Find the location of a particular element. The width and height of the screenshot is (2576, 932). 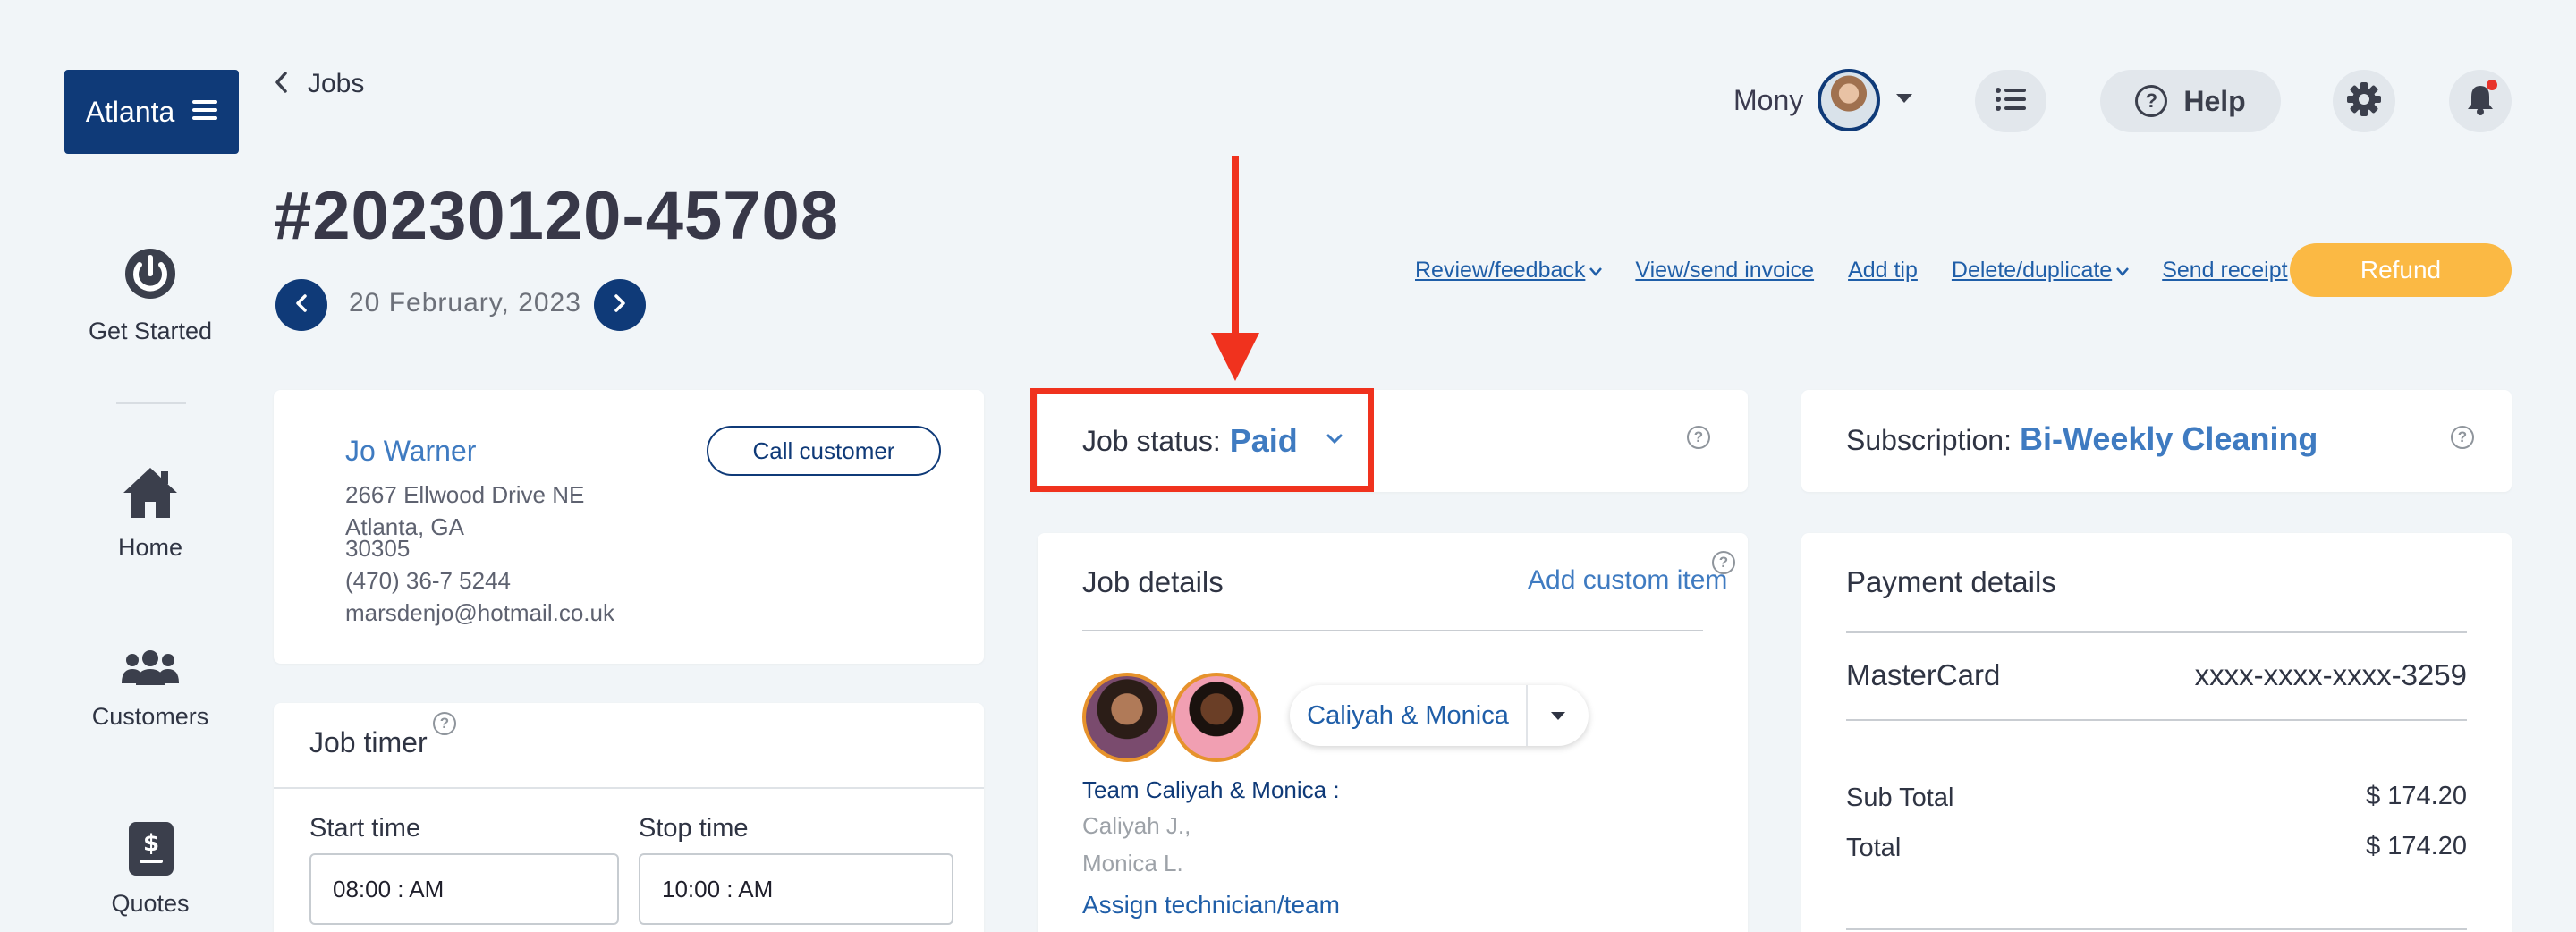

sidebar-item-get-started: Get Started is located at coordinates (150, 295).